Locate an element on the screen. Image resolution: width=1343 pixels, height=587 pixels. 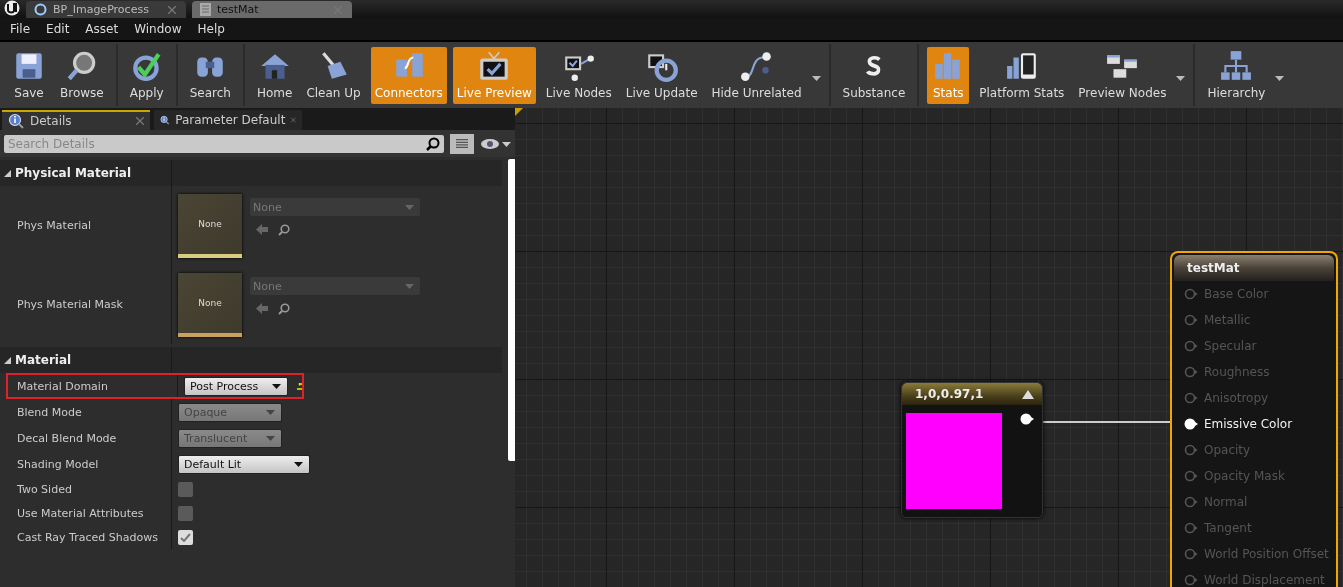
document-tab: BP_ImageProcess is located at coordinates (106, 9).